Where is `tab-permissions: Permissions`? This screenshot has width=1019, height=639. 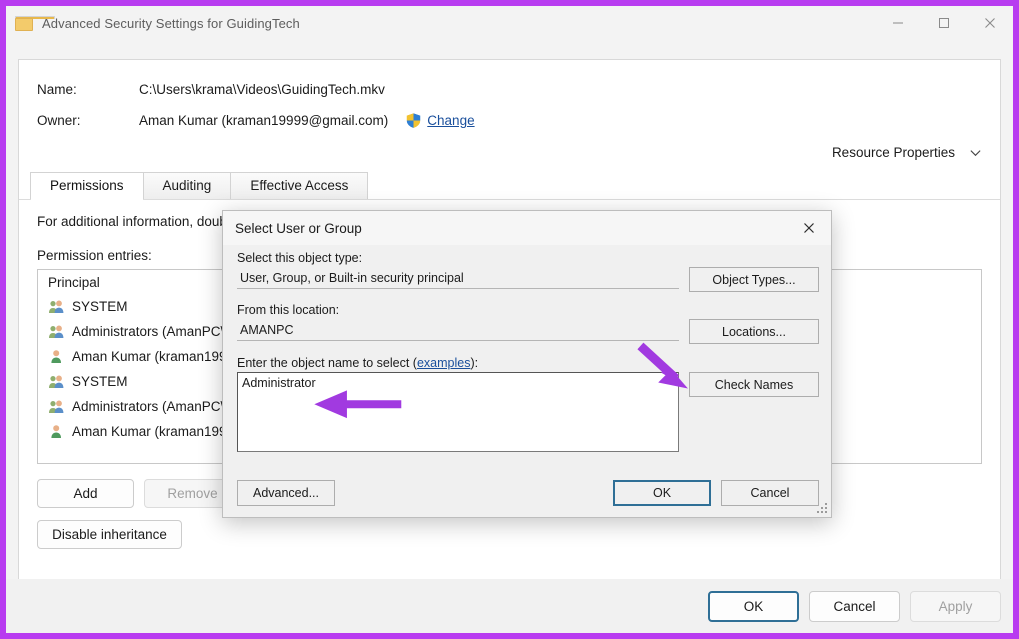
tab-permissions: Permissions is located at coordinates (87, 186).